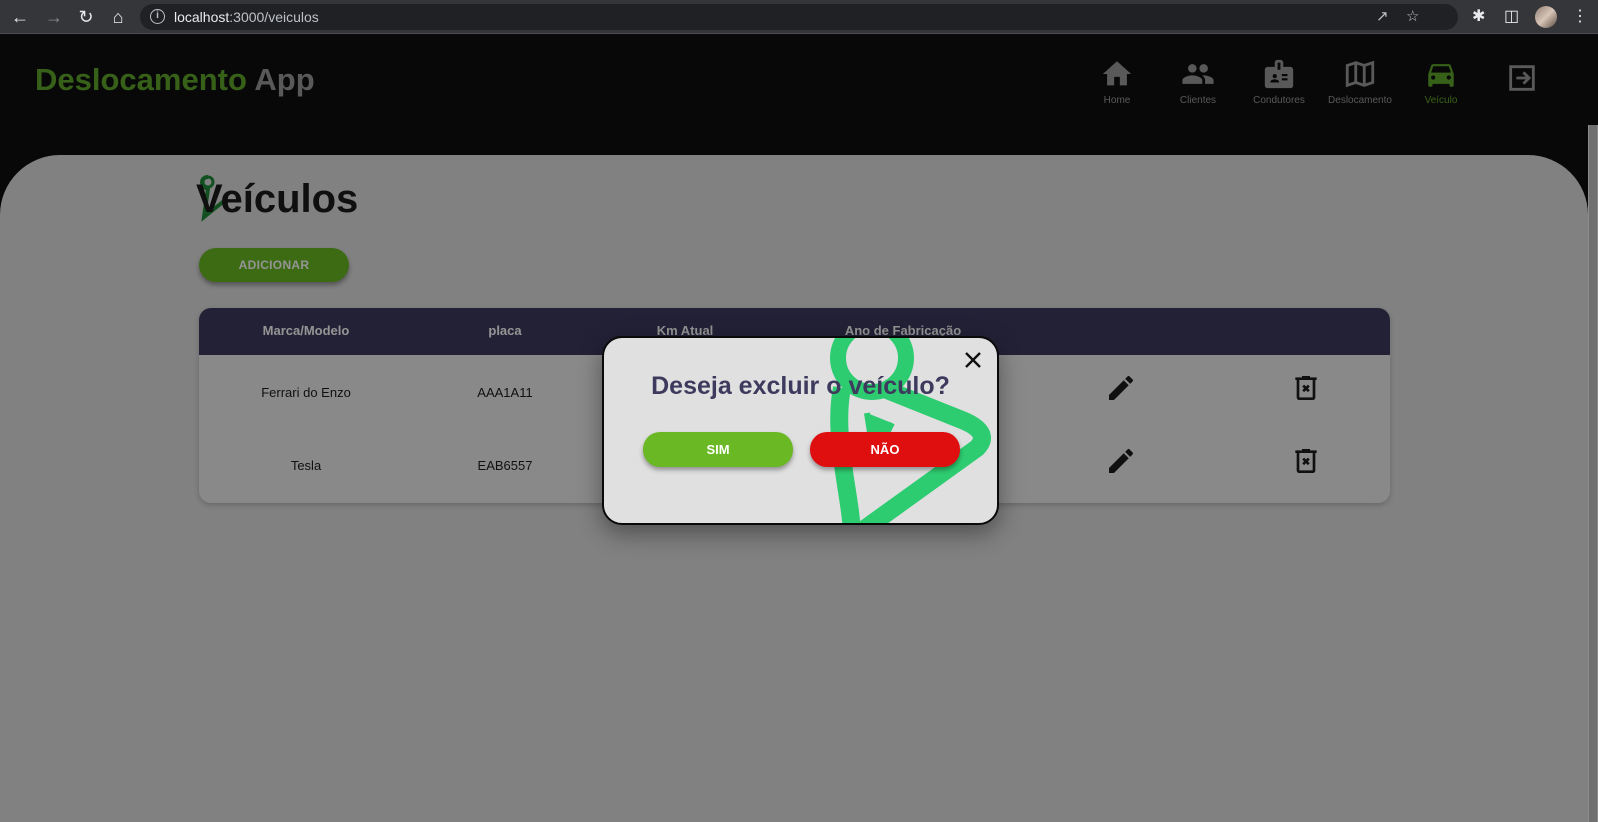  Describe the element at coordinates (973, 360) in the screenshot. I see `close-icon` at that location.